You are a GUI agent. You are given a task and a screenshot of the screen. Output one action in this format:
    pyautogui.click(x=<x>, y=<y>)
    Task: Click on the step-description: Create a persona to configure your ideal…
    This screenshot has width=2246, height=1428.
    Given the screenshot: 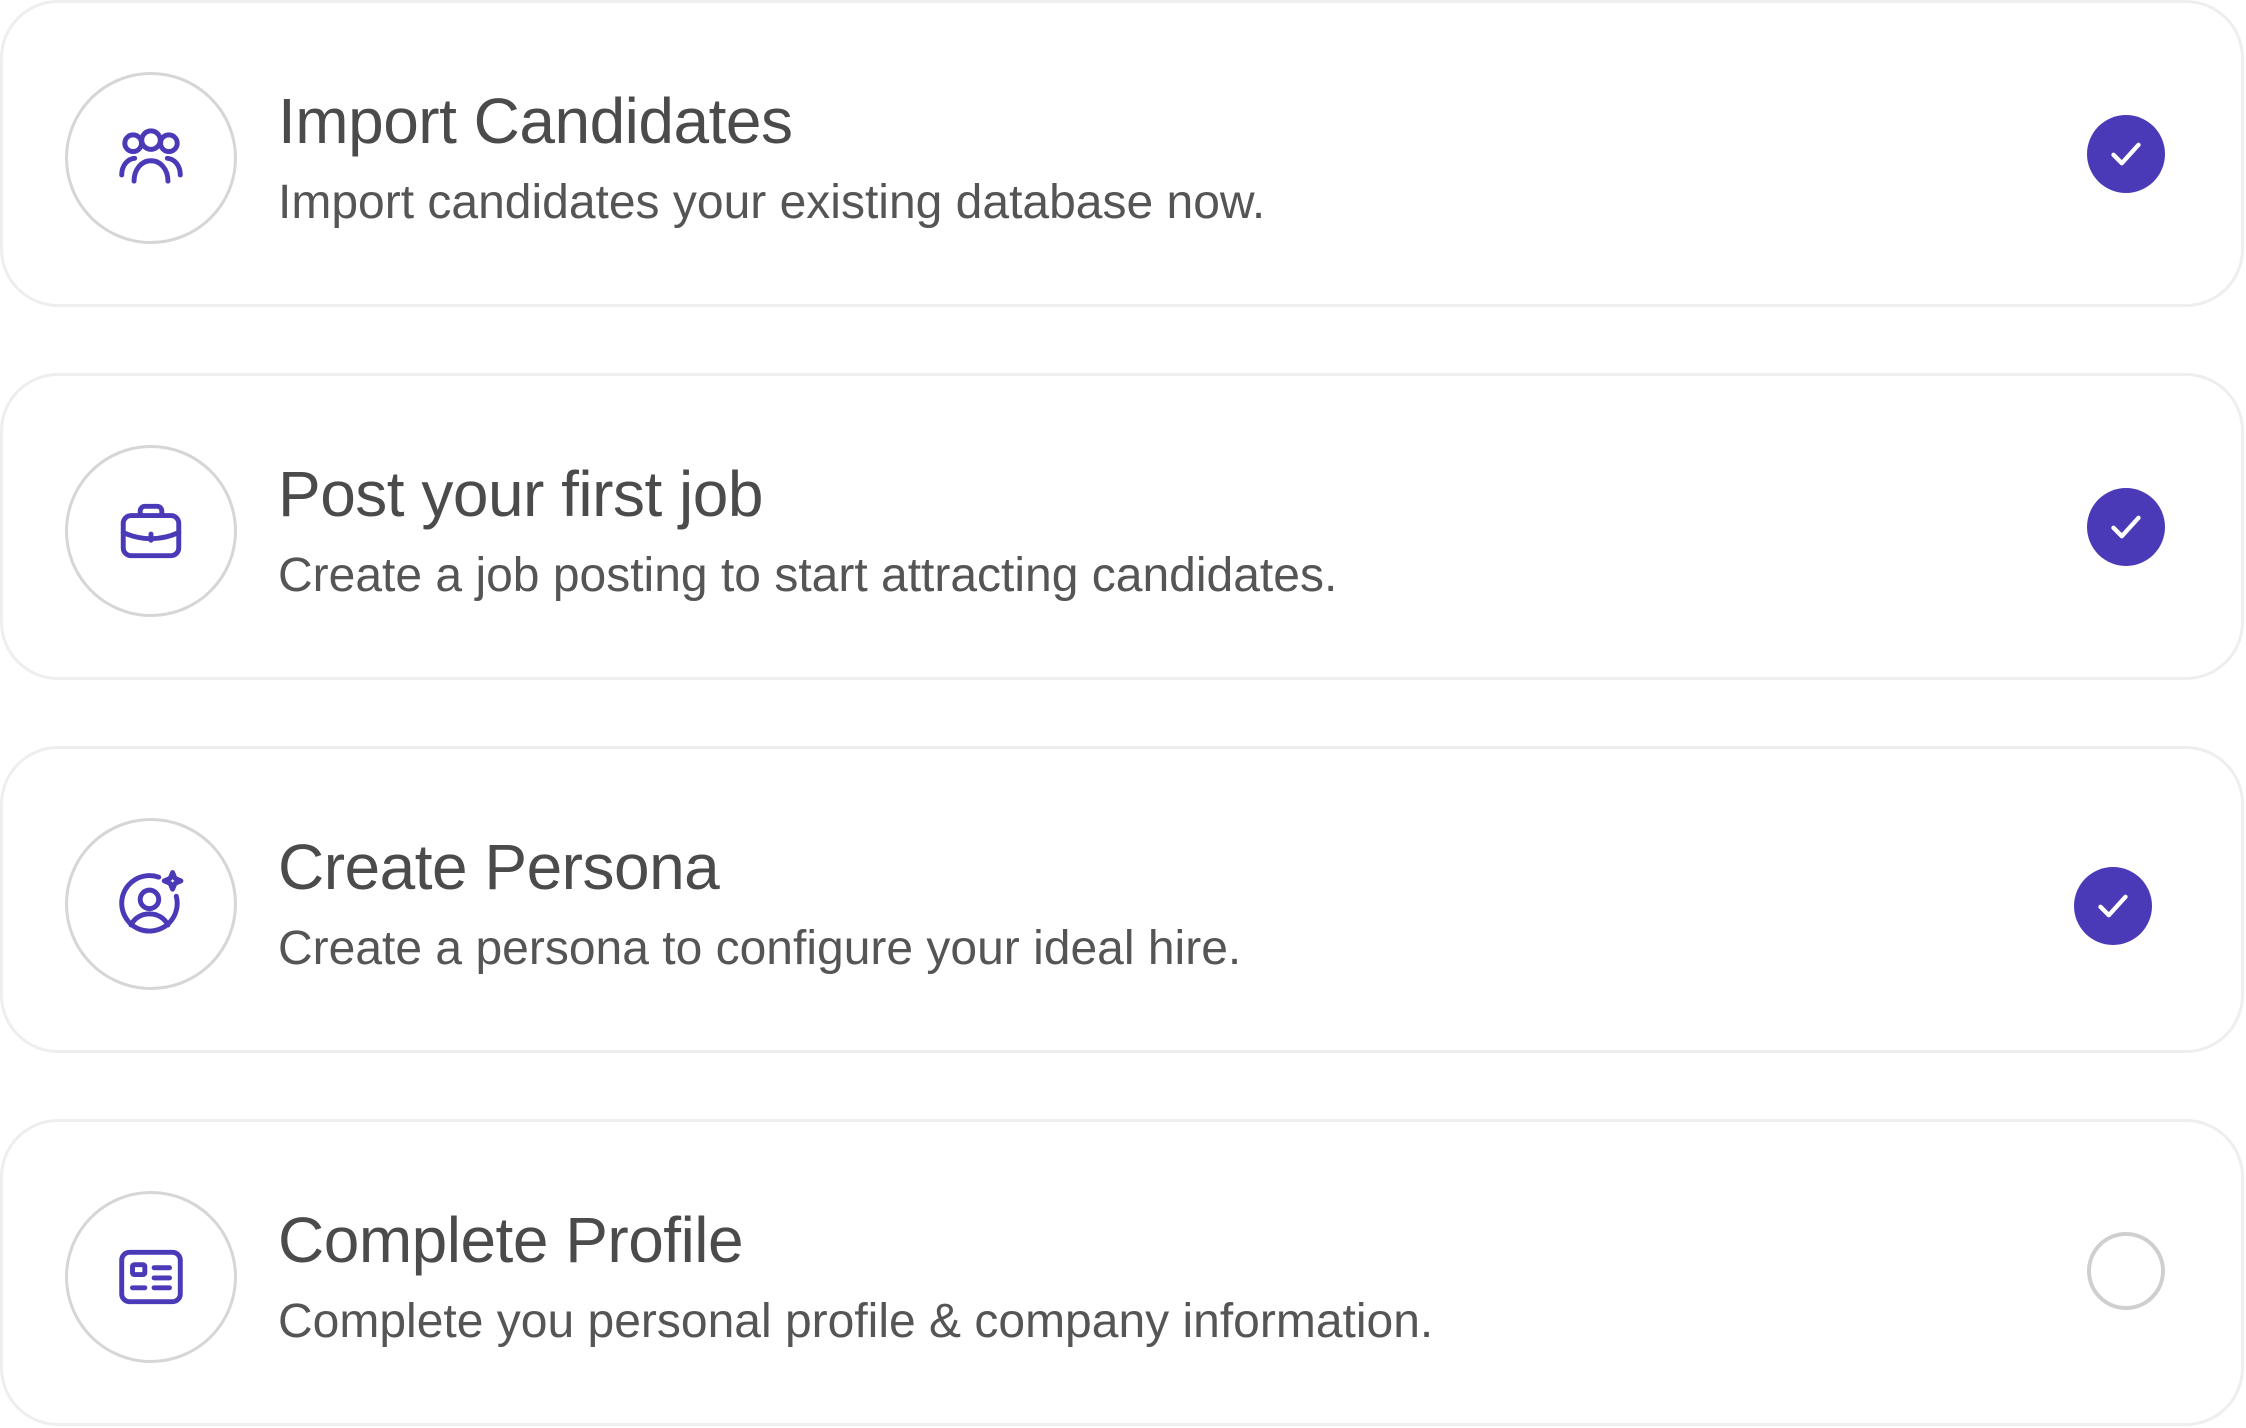 What is the action you would take?
    pyautogui.click(x=760, y=948)
    